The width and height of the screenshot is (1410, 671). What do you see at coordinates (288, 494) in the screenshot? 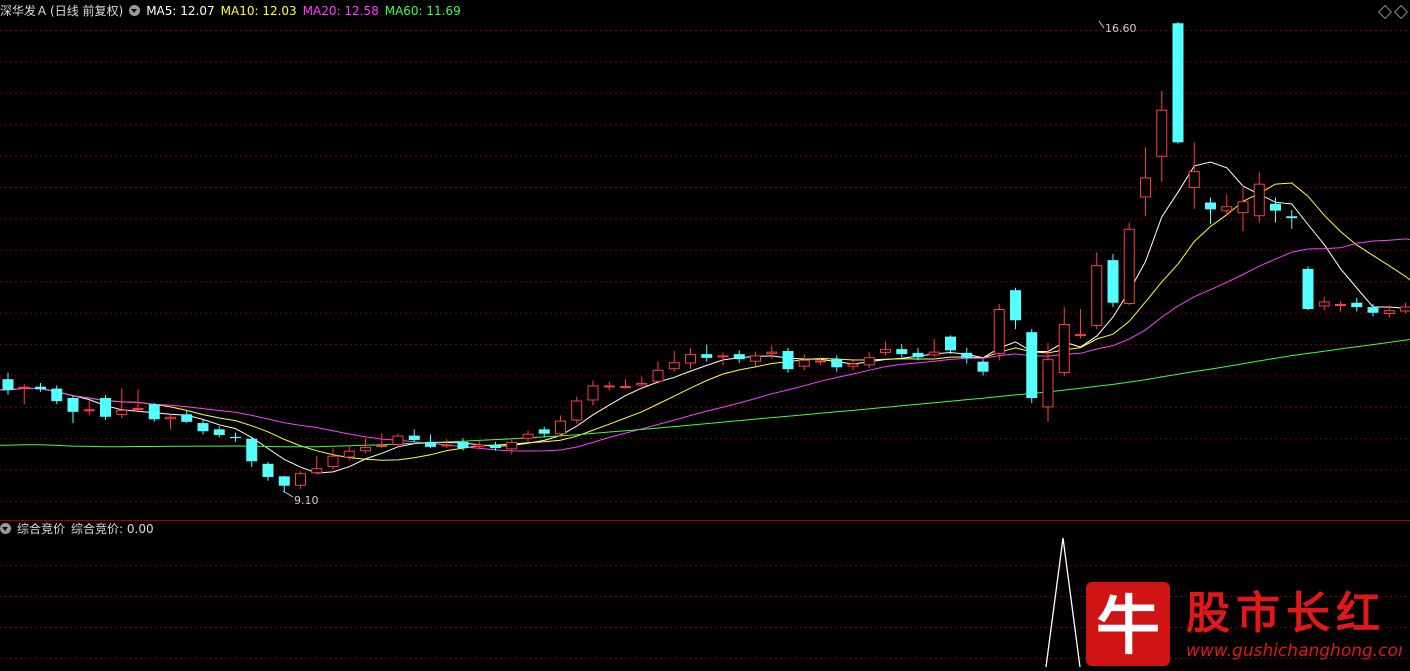
I see `low-pointer` at bounding box center [288, 494].